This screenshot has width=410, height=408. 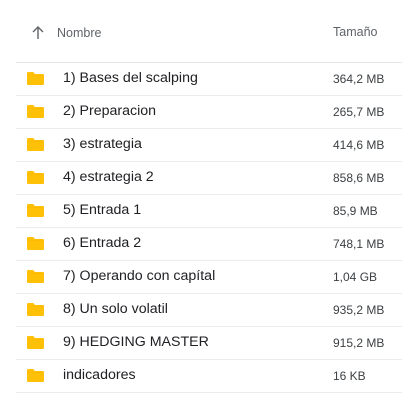 I want to click on folder-name: 5) Entrada 1, so click(x=102, y=210).